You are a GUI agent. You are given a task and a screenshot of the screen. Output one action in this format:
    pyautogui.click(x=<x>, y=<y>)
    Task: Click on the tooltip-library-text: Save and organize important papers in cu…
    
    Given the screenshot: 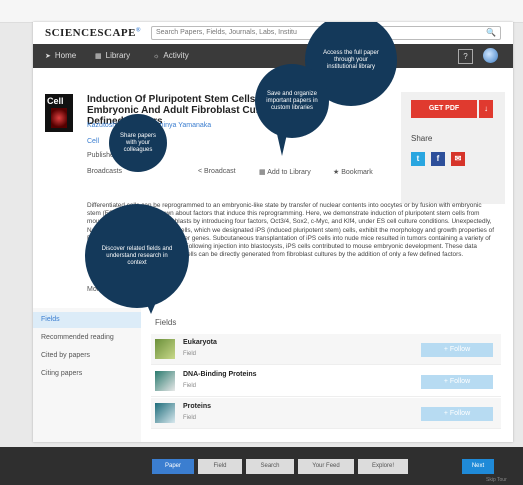 What is the action you would take?
    pyautogui.click(x=292, y=100)
    